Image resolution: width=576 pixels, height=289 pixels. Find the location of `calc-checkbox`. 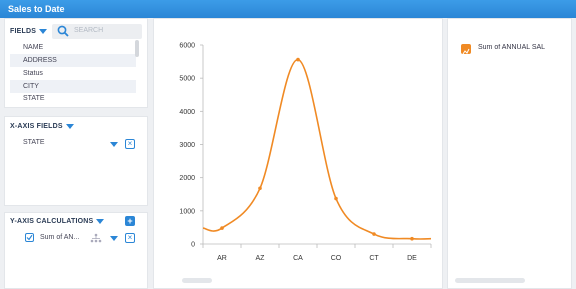

calc-checkbox is located at coordinates (29, 237).